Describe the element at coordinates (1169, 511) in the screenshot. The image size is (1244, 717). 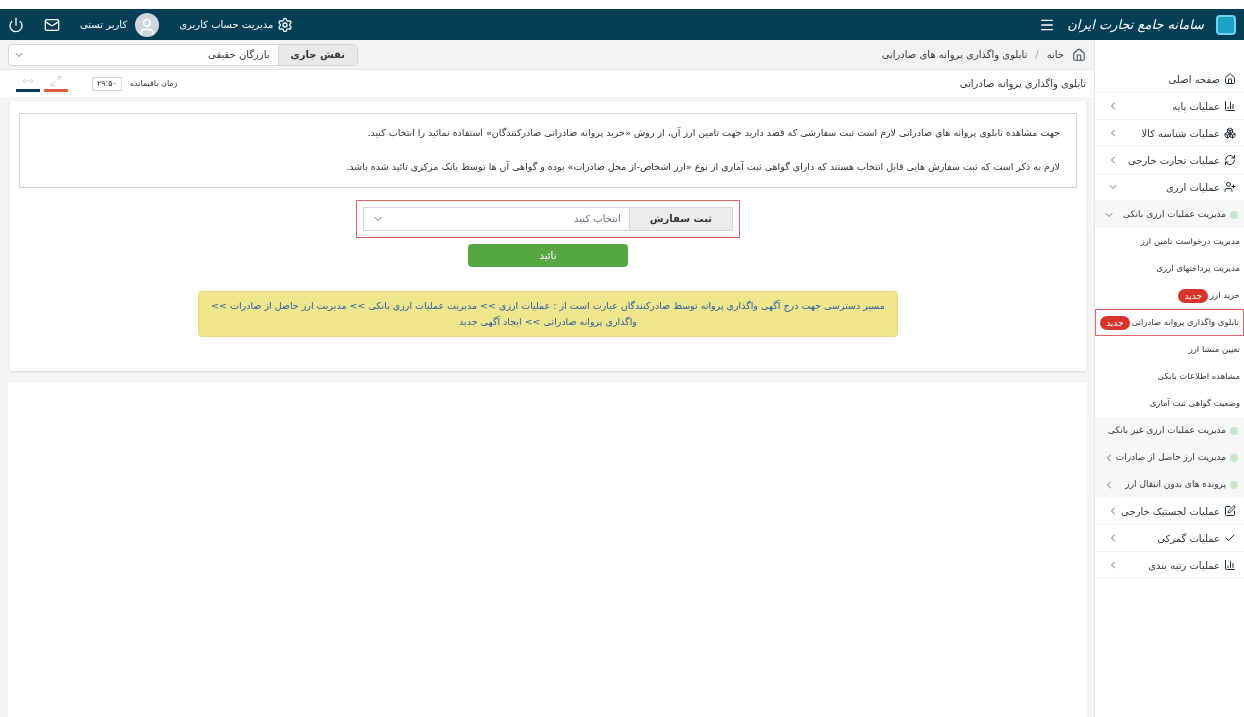
I see `sidebar-item: عملیات لجستیک خارجی` at that location.